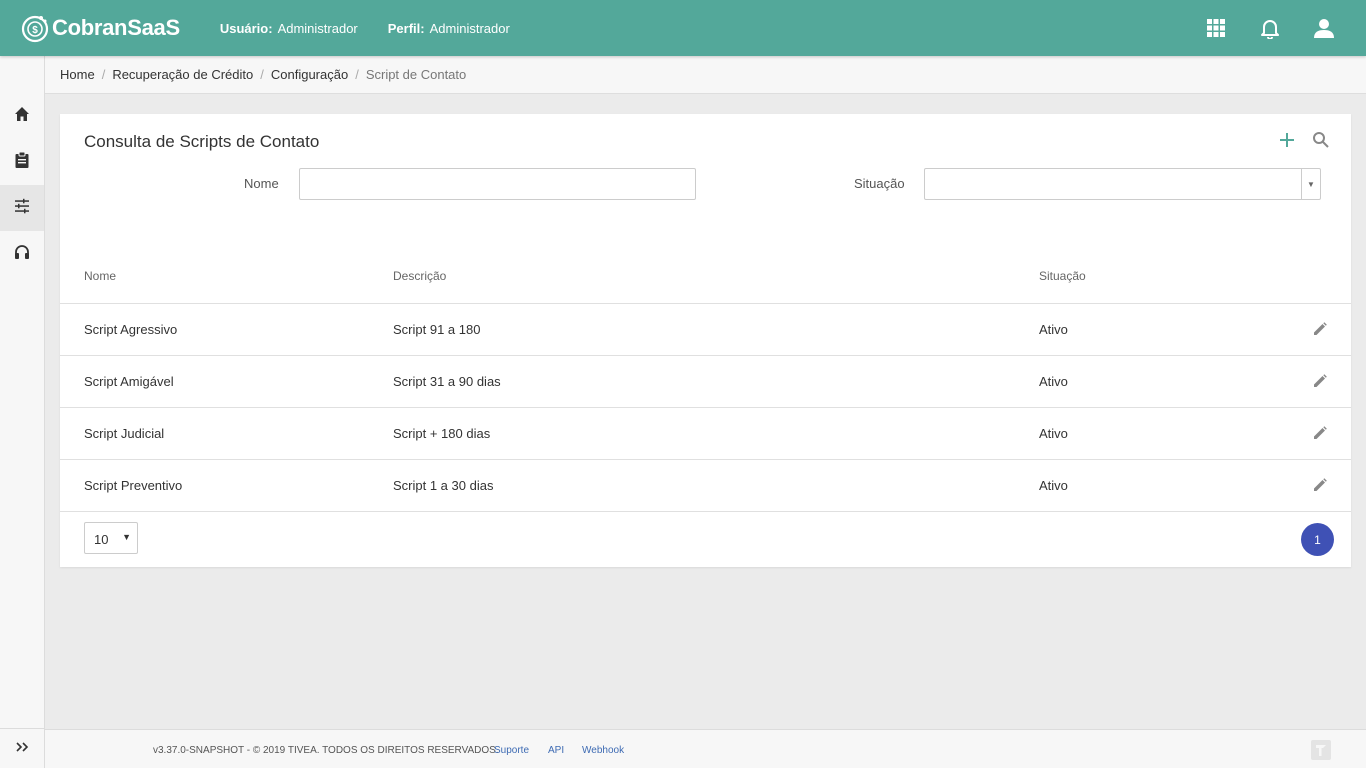 The height and width of the screenshot is (768, 1366). I want to click on add-button, so click(1287, 142).